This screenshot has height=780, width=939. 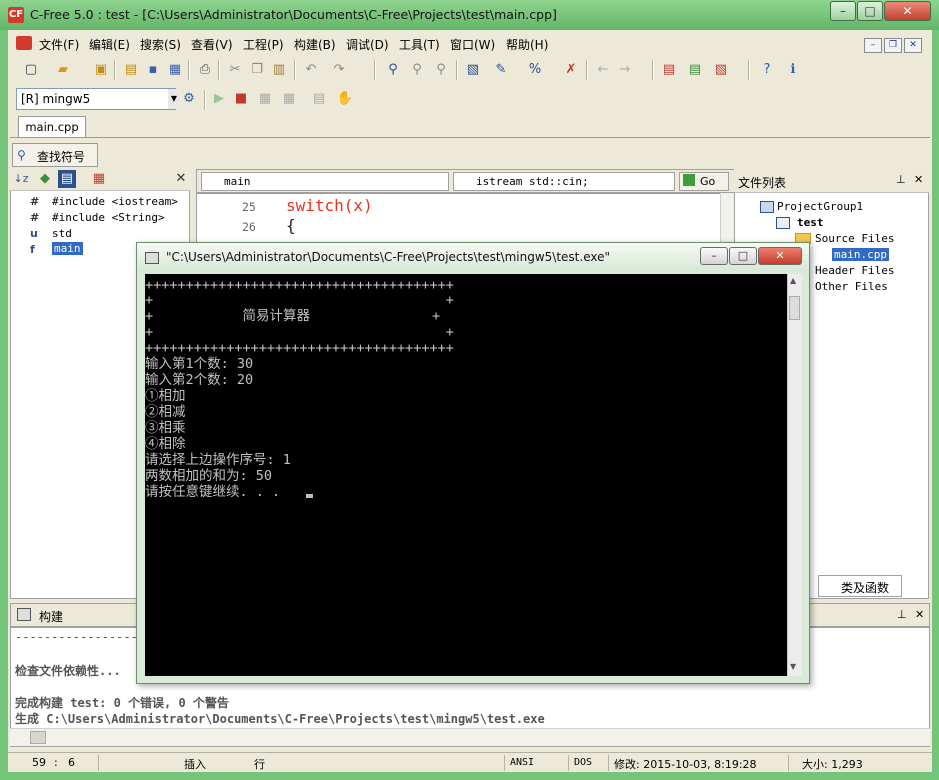 What do you see at coordinates (199, 364) in the screenshot?
I see `console-line: 输入第1个数: 30` at bounding box center [199, 364].